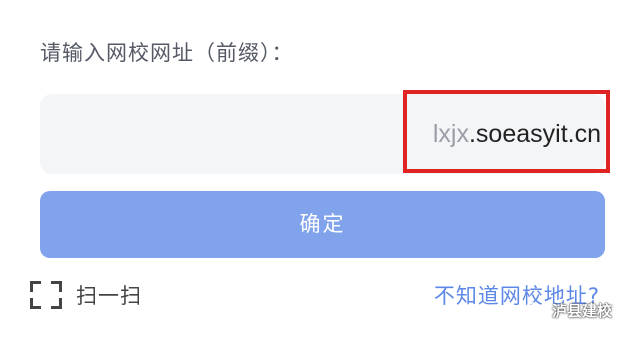 The image size is (640, 337). Describe the element at coordinates (582, 311) in the screenshot. I see `watermark-text: 泸县建校` at that location.